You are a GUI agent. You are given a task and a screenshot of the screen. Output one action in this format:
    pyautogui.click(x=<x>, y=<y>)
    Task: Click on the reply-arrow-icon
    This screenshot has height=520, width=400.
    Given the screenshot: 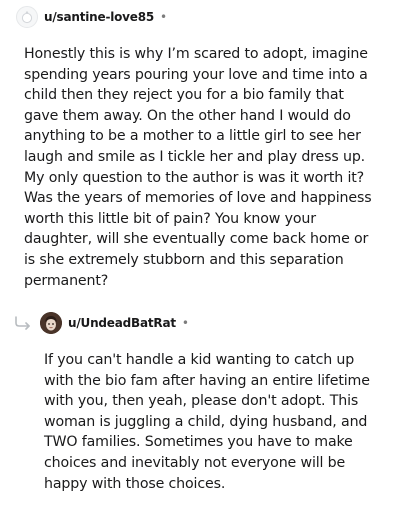 What is the action you would take?
    pyautogui.click(x=22, y=323)
    